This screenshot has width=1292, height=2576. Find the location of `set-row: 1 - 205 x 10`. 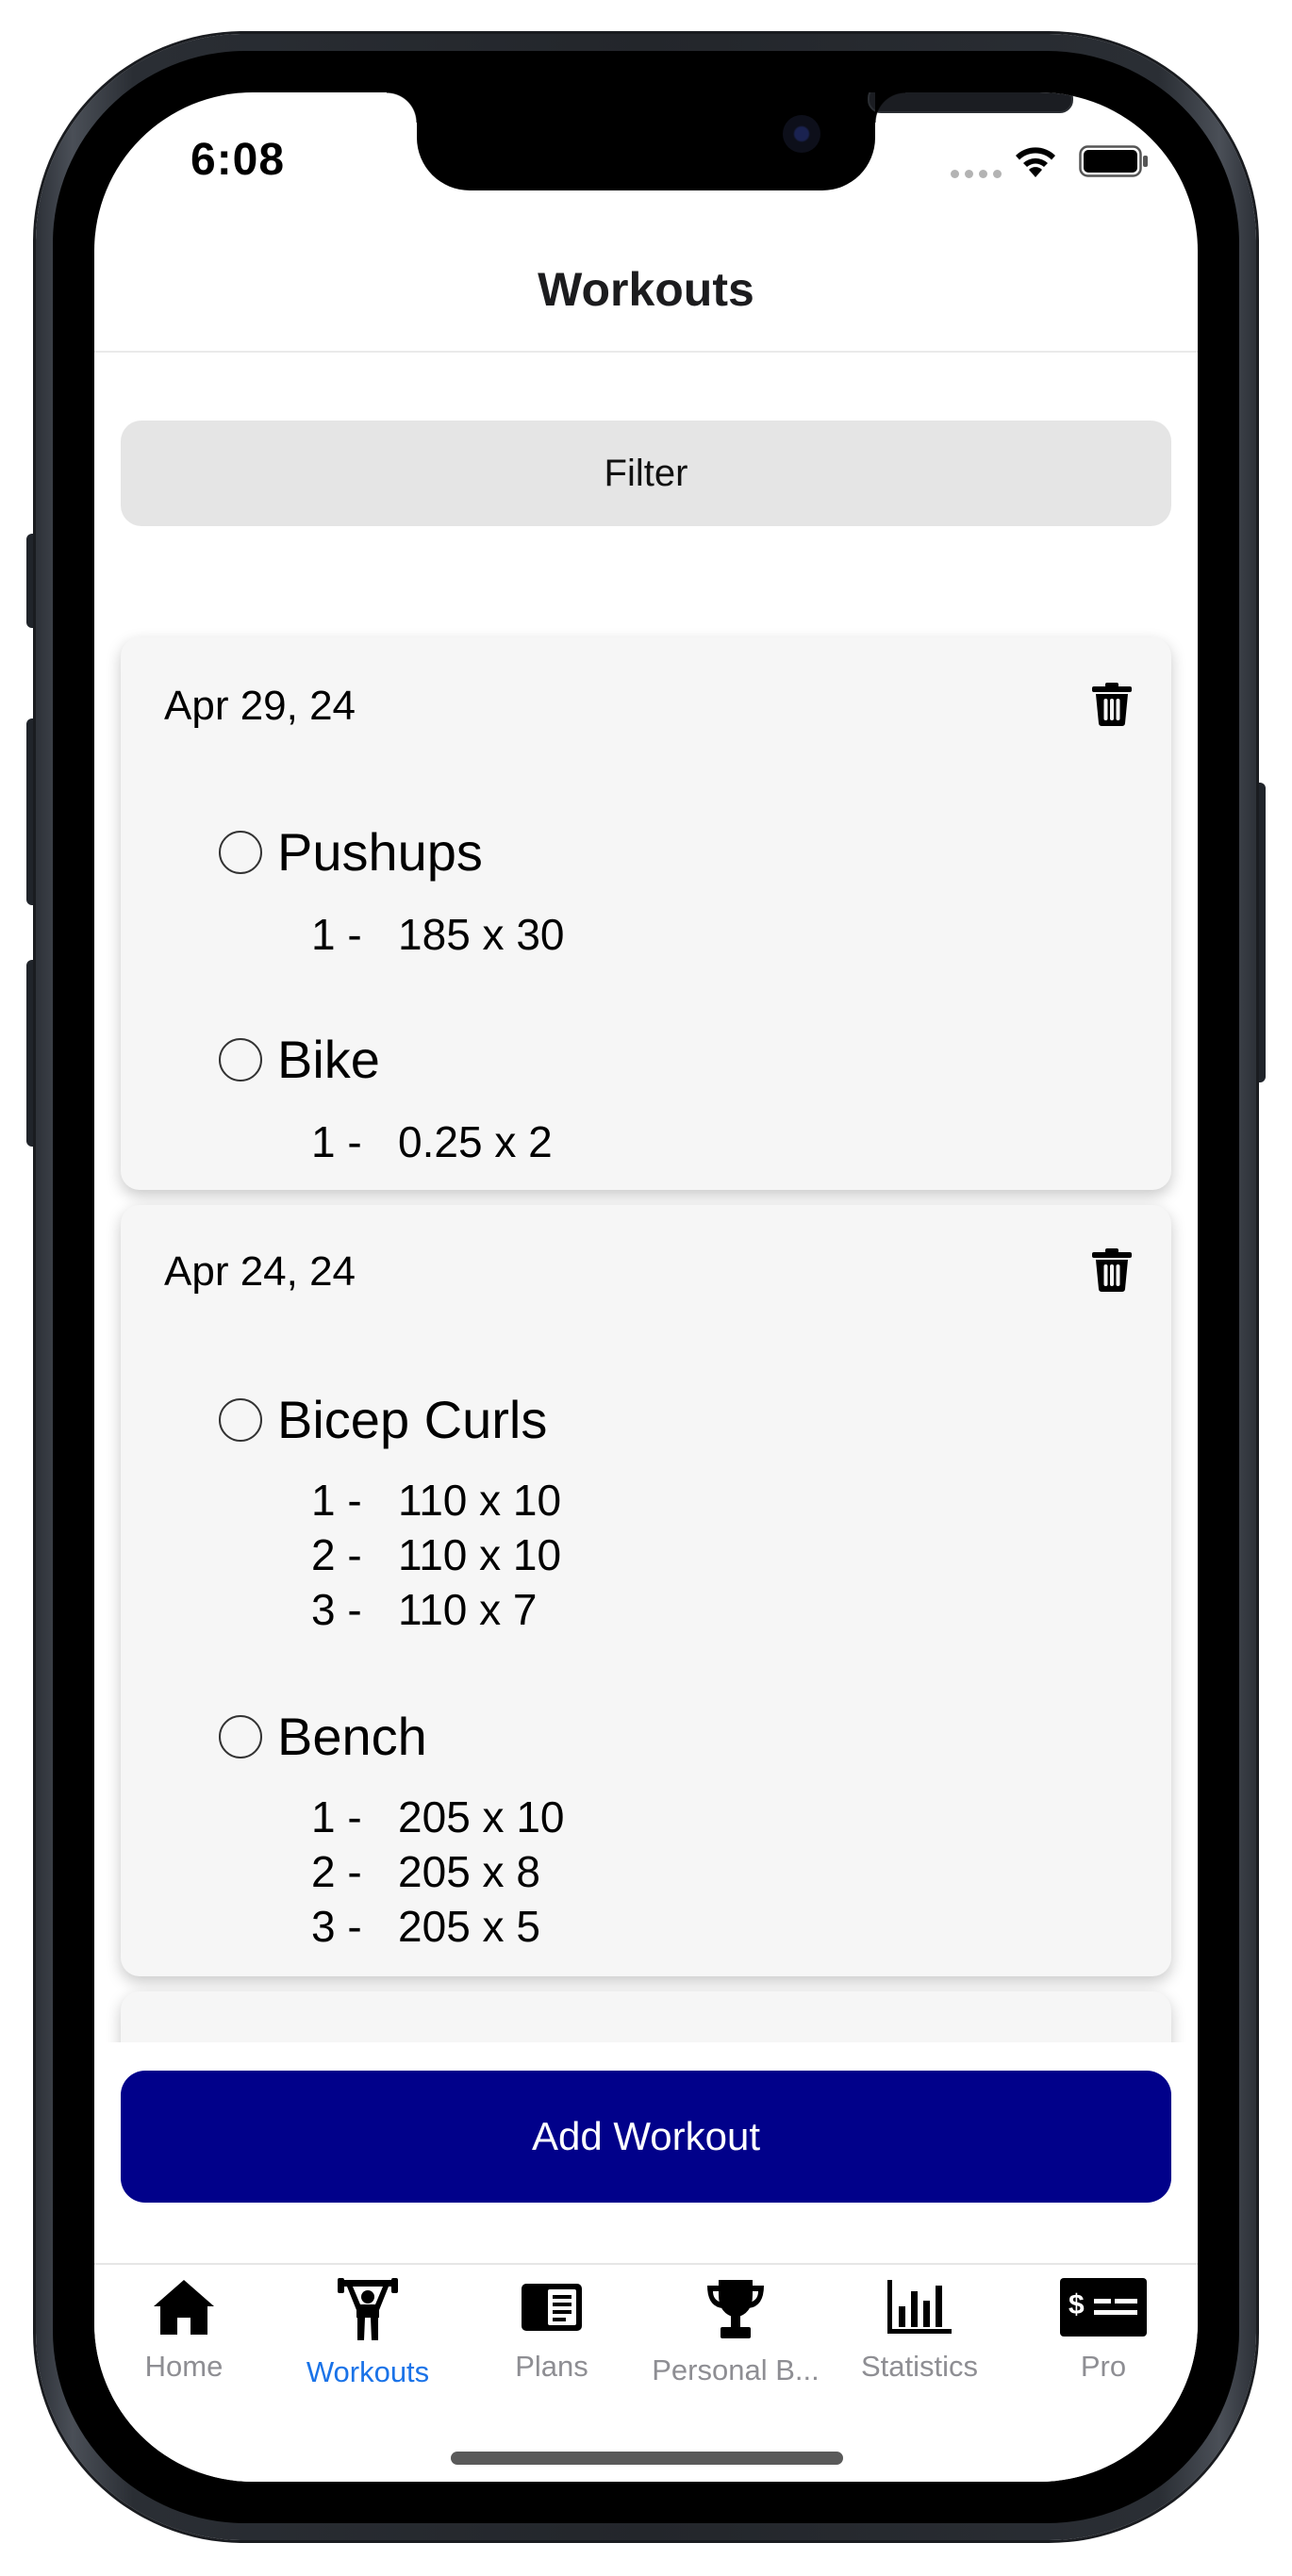

set-row: 1 - 205 x 10 is located at coordinates (438, 1816).